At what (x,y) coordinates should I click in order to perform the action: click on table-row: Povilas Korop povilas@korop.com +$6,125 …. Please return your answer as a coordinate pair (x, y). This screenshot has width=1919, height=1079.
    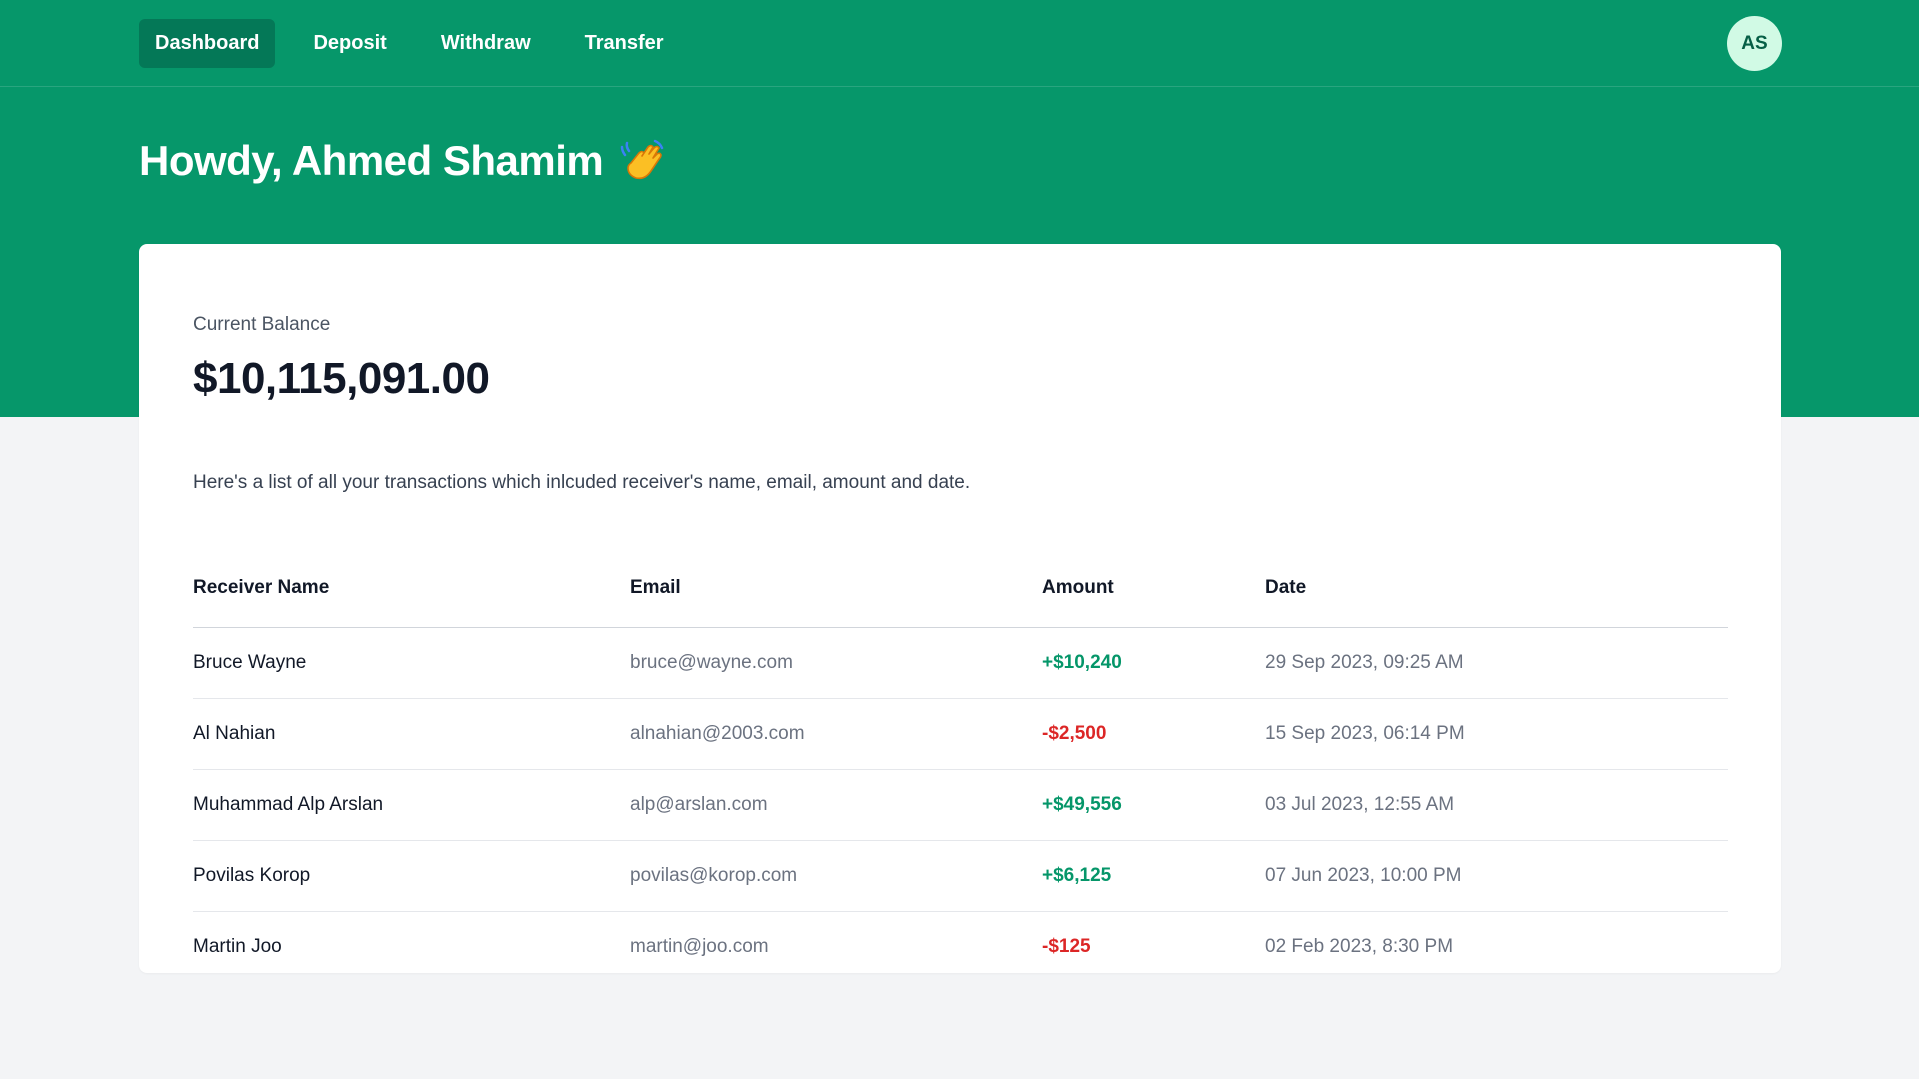
    Looking at the image, I should click on (960, 876).